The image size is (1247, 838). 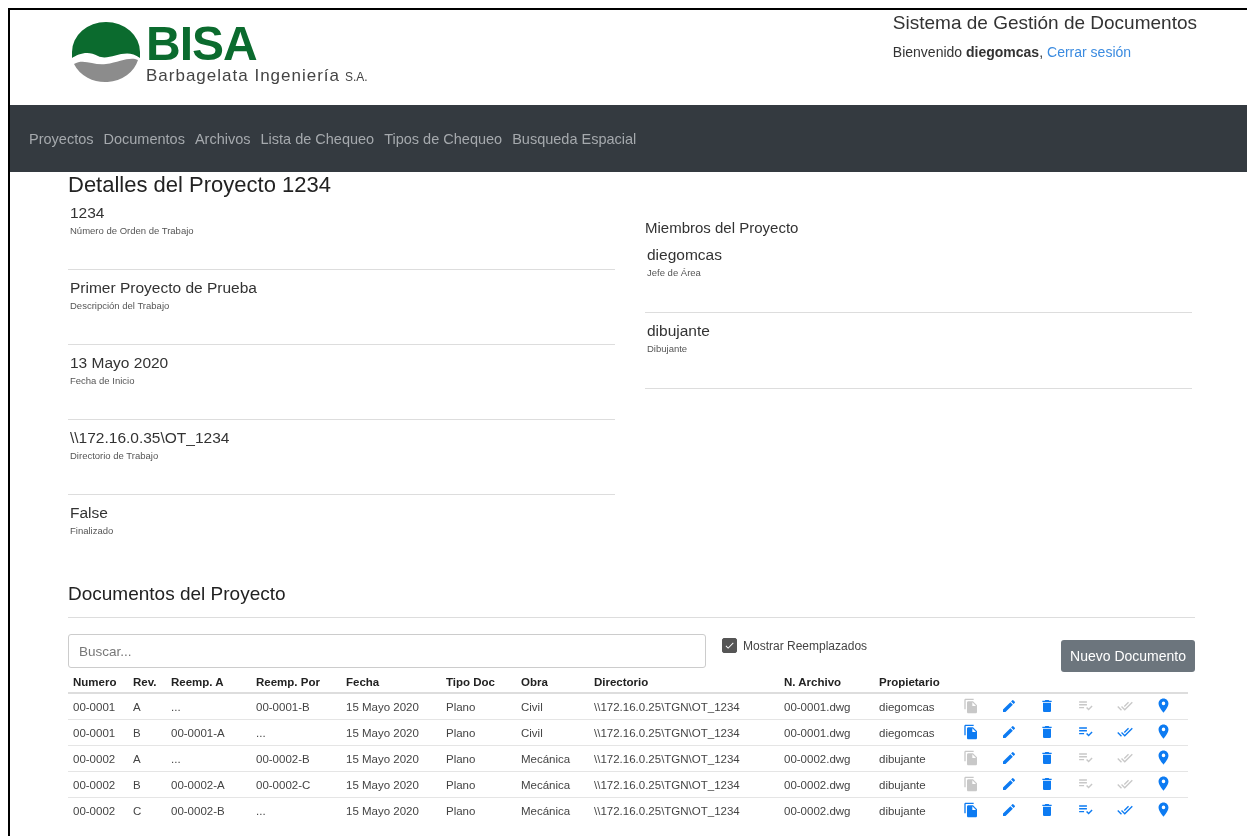 What do you see at coordinates (805, 645) in the screenshot?
I see `checkbox-label: Mostrar Reemplazados` at bounding box center [805, 645].